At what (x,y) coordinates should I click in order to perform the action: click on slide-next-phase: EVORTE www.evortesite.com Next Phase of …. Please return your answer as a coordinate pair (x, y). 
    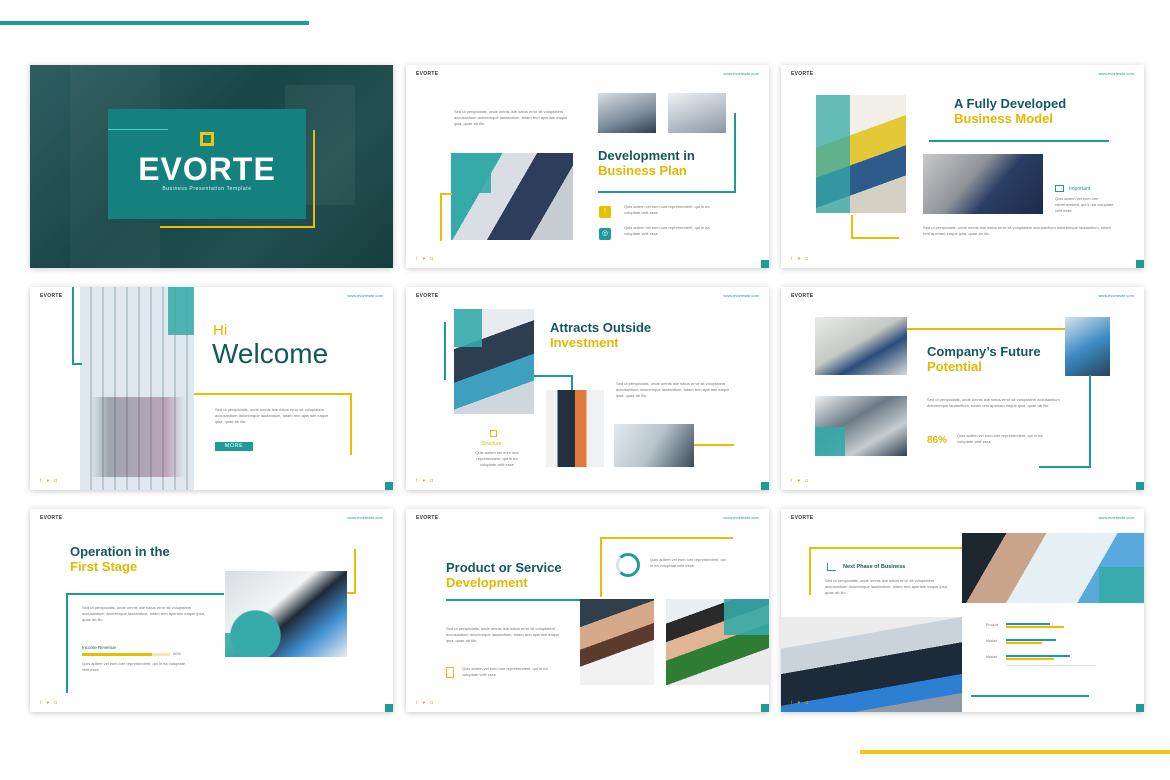
    Looking at the image, I should click on (962, 610).